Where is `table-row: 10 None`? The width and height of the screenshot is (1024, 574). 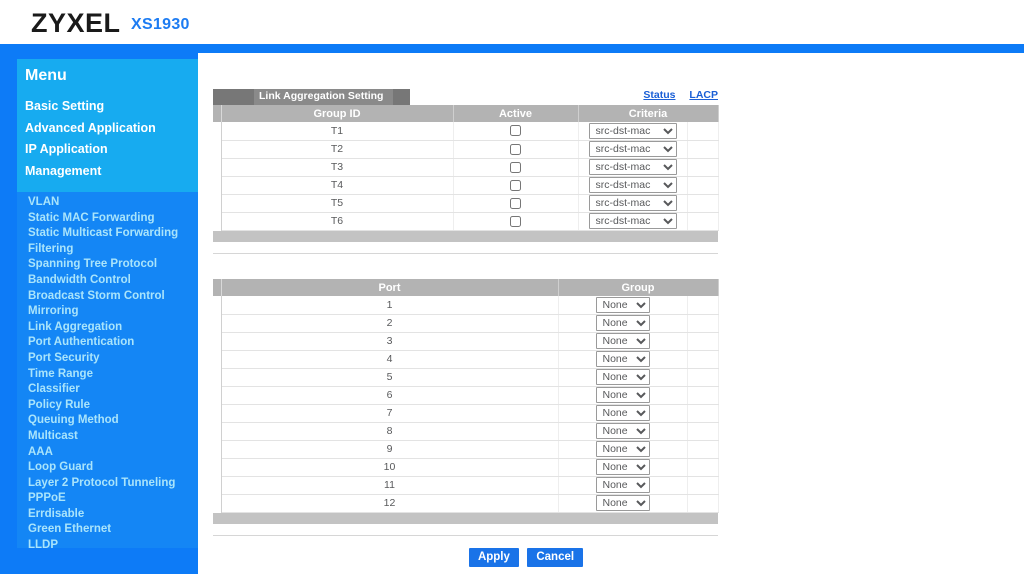 table-row: 10 None is located at coordinates (466, 467).